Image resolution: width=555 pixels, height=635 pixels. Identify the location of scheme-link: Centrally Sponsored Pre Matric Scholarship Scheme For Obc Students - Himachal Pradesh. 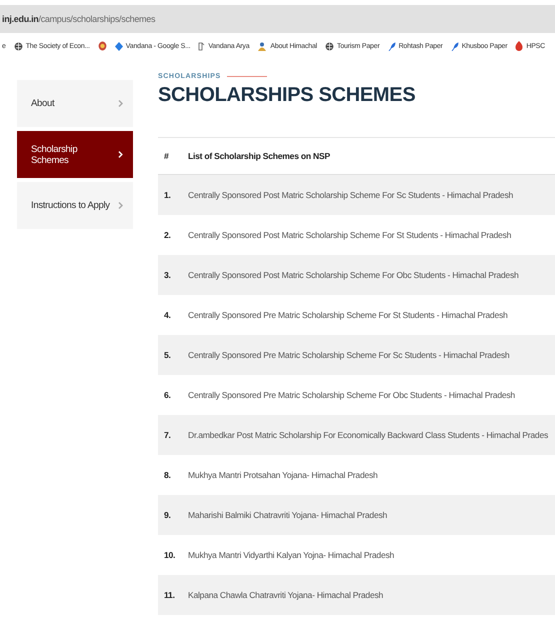
(351, 395).